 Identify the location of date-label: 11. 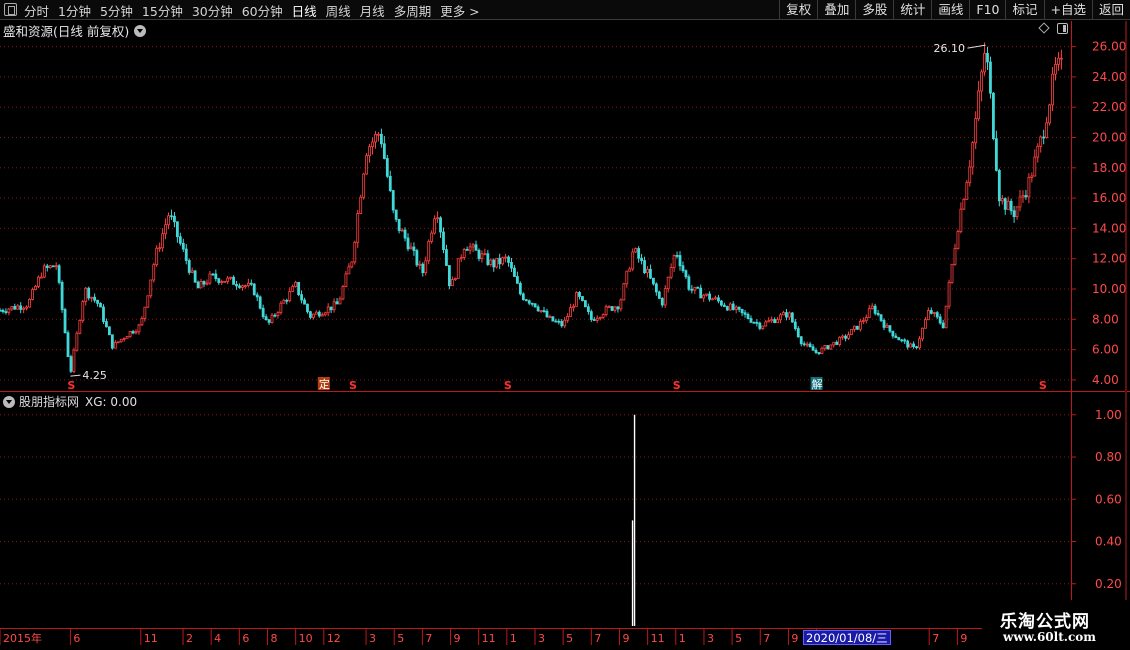
(489, 638).